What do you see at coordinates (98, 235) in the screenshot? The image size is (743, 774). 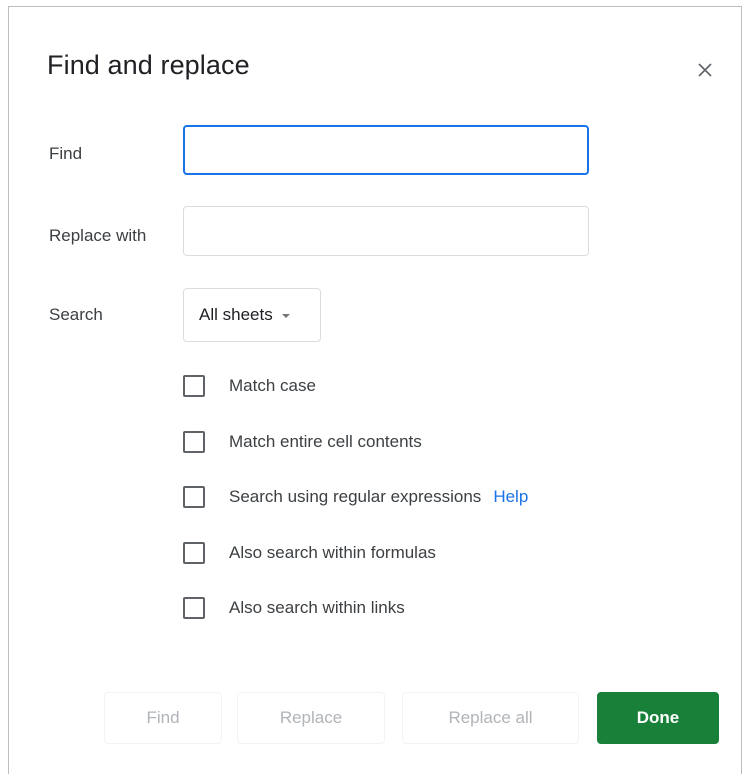 I see `replace-with-label: Replace with` at bounding box center [98, 235].